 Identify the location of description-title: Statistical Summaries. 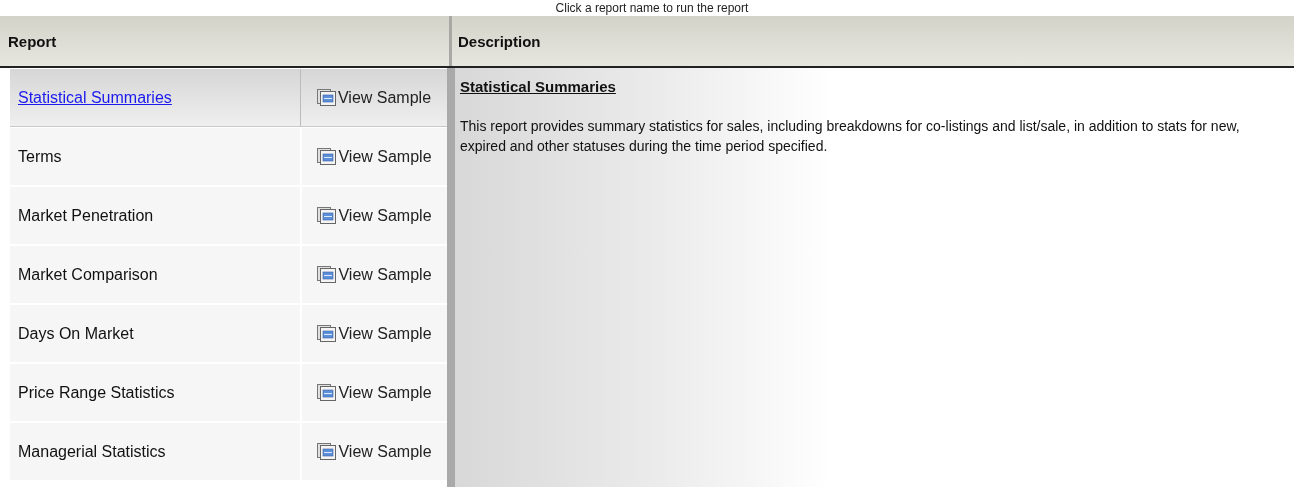
(538, 86).